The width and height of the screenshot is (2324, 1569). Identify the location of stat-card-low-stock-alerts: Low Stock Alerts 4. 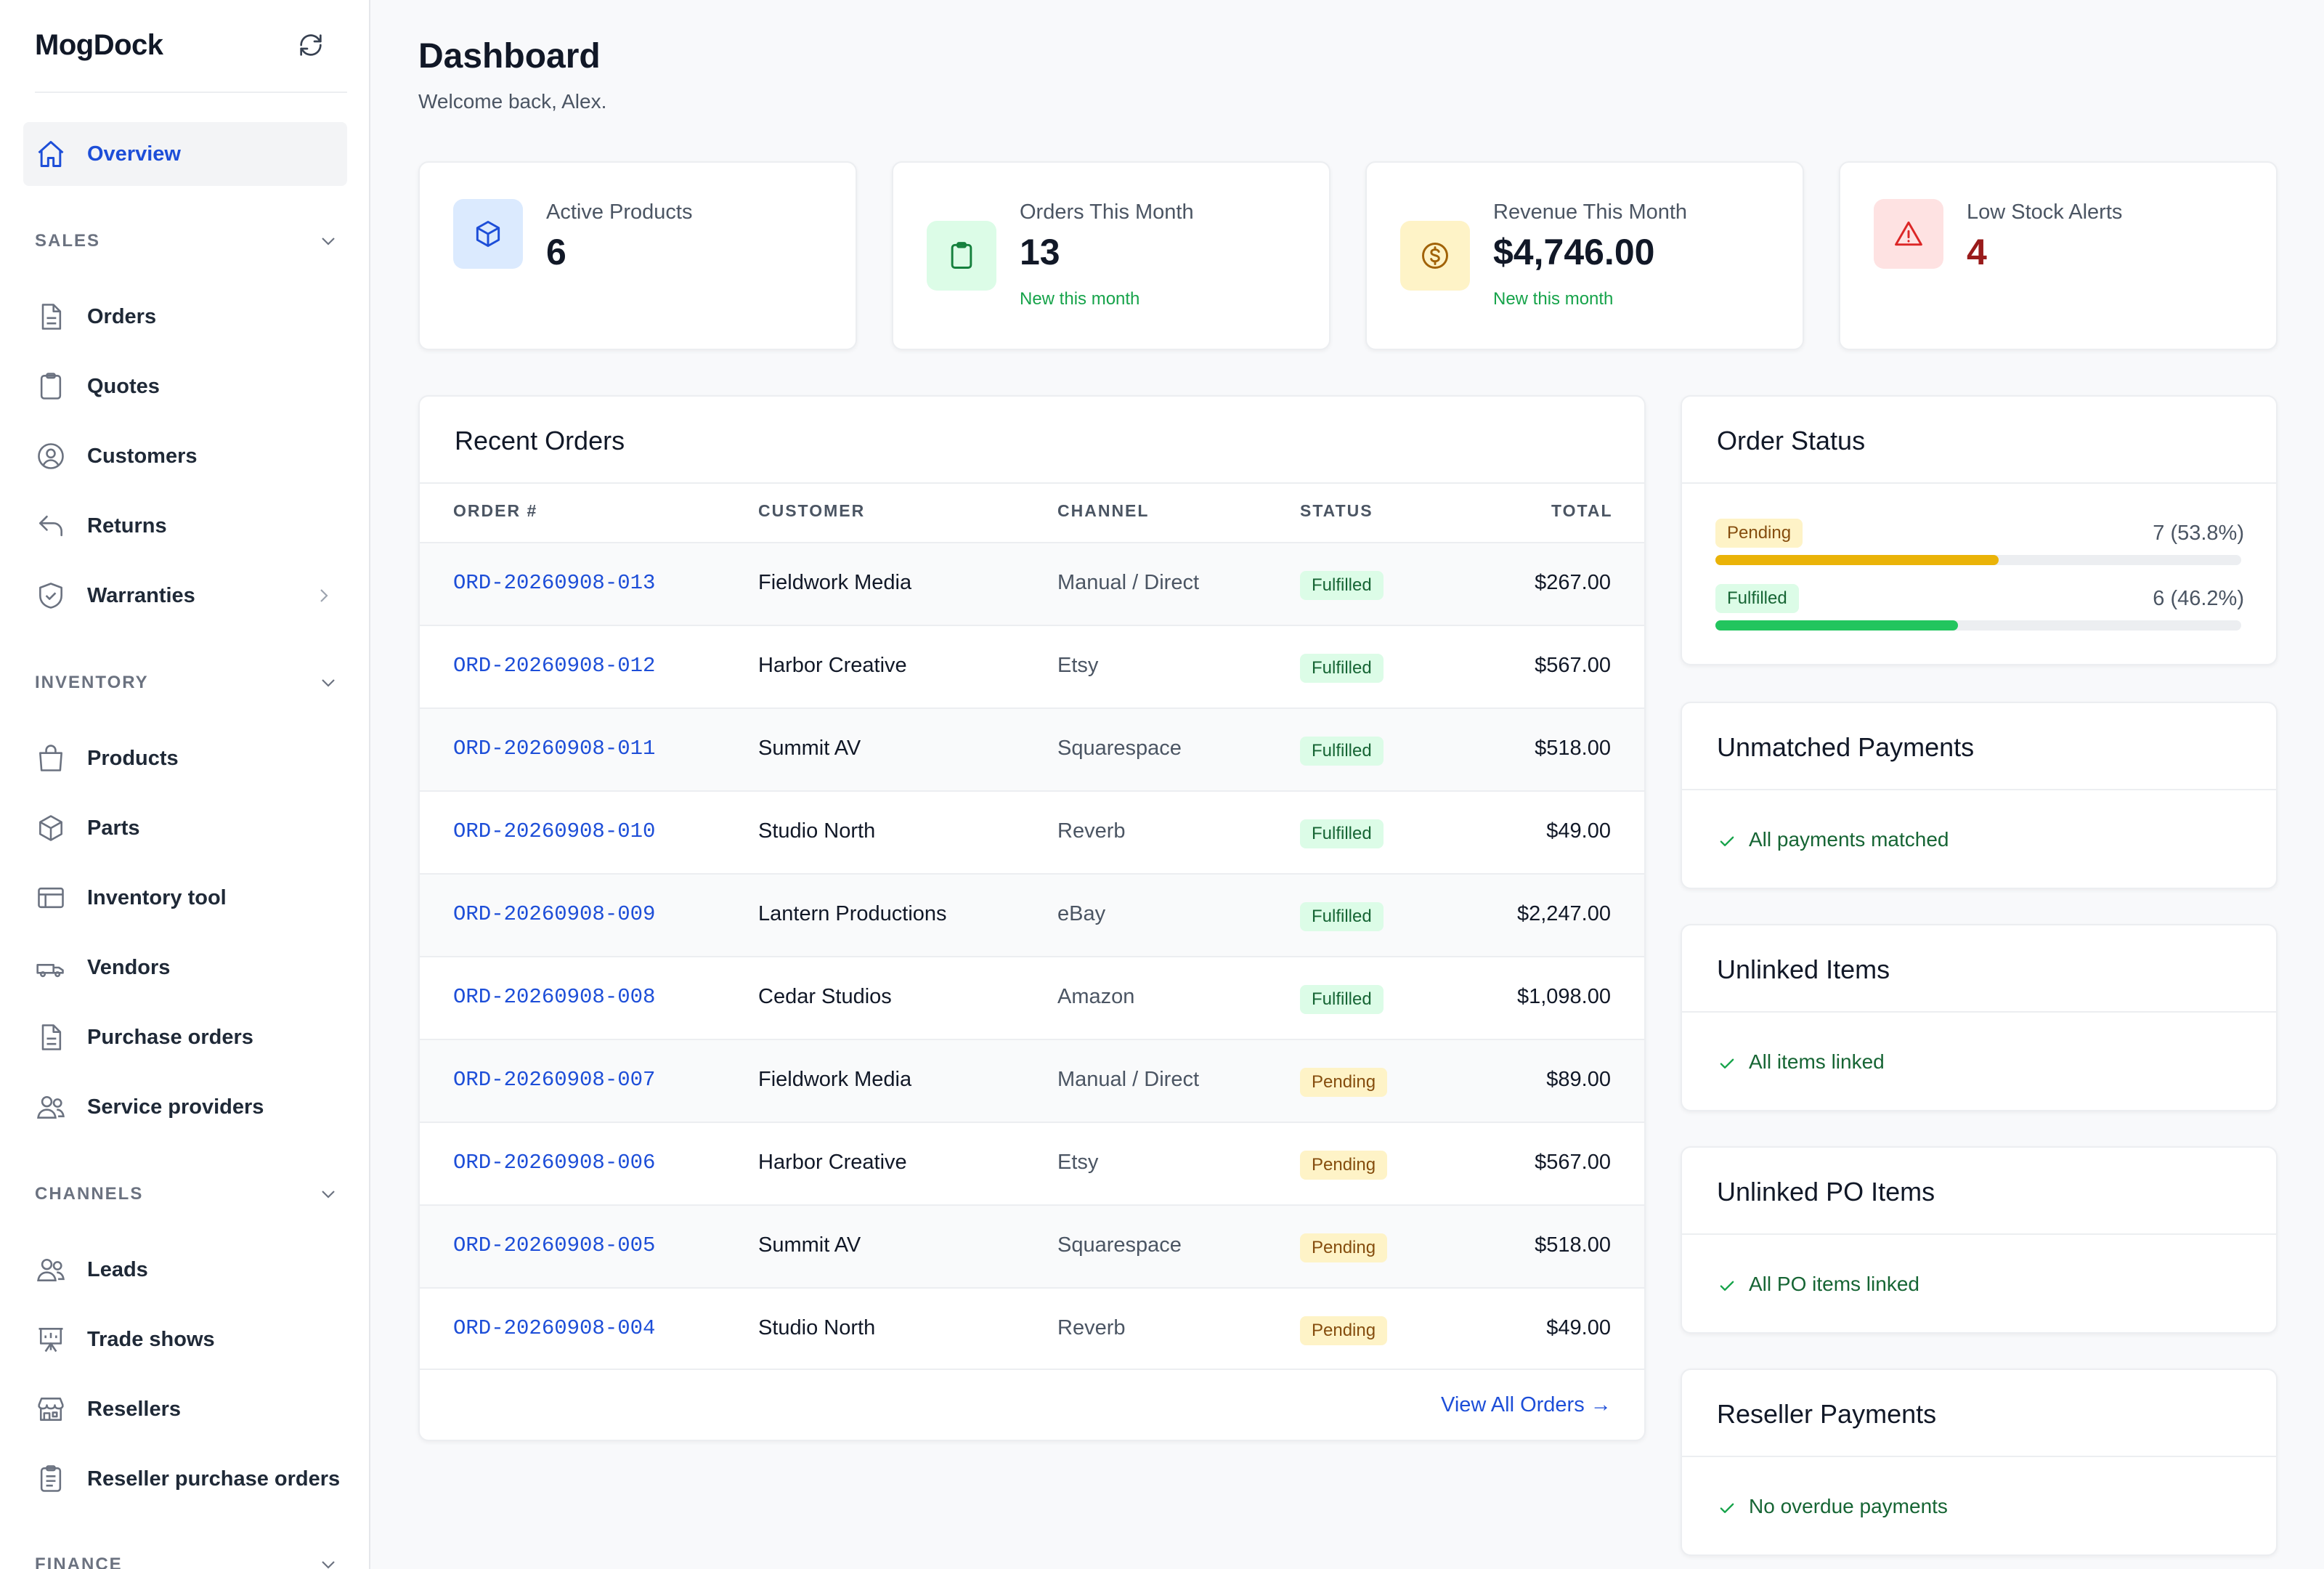
(2058, 255).